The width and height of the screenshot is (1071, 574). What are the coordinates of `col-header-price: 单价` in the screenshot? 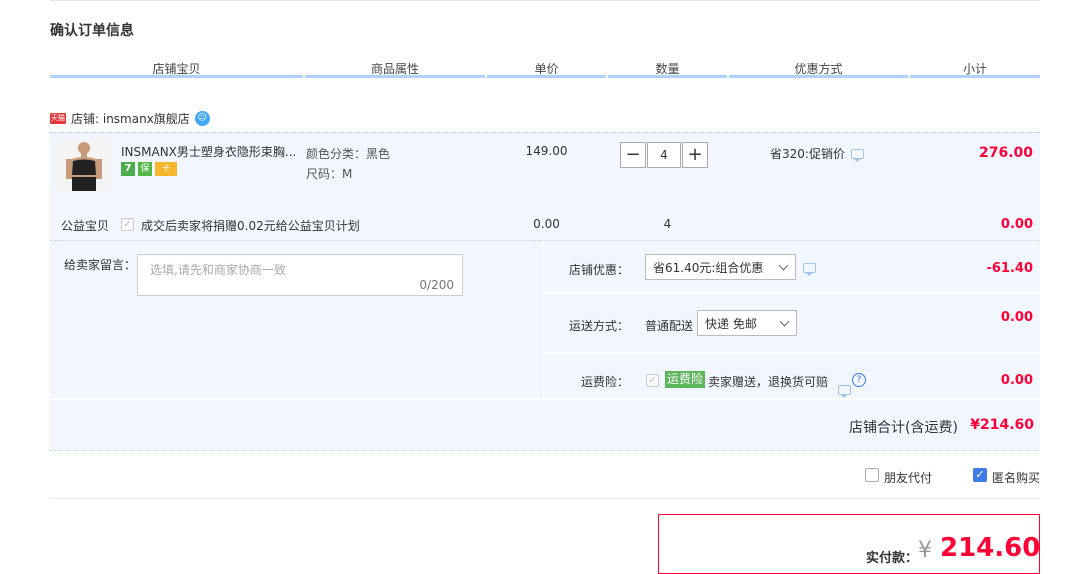 It's located at (546, 69).